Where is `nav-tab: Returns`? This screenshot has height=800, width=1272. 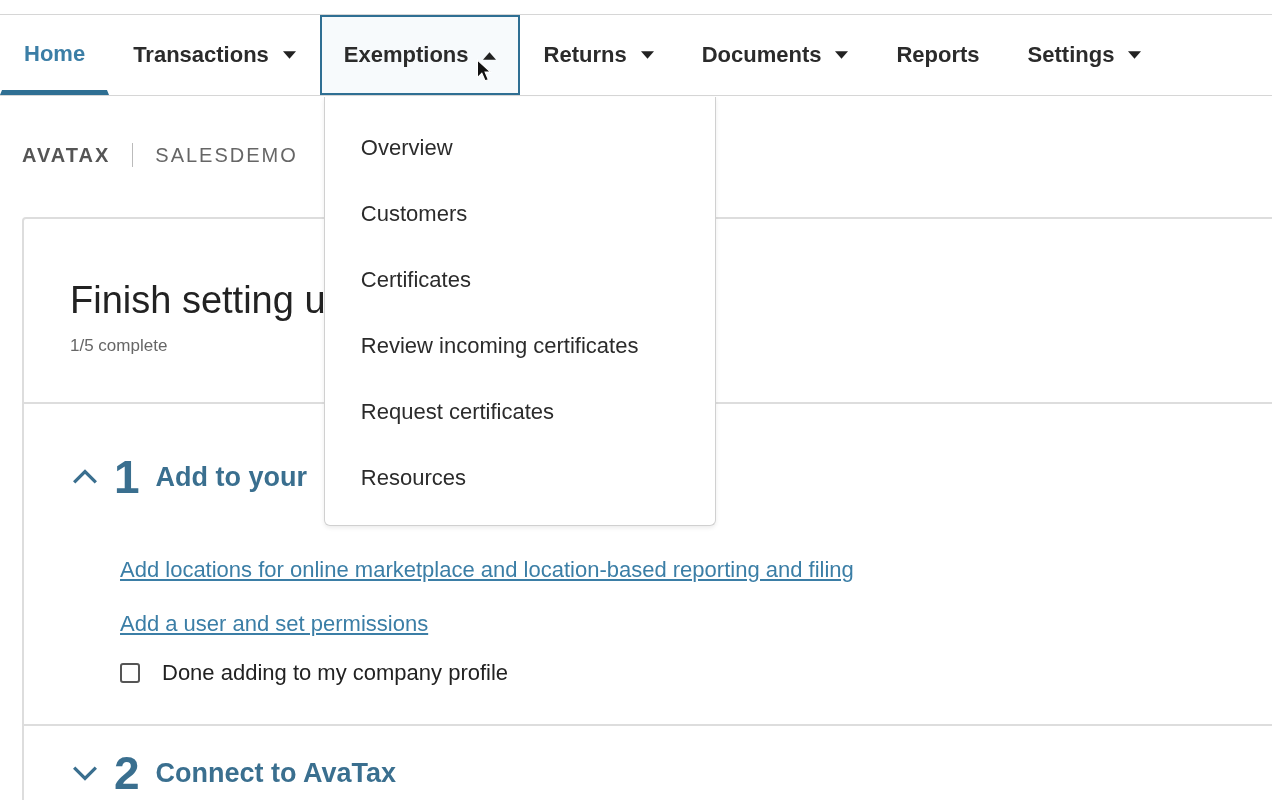 nav-tab: Returns is located at coordinates (598, 55).